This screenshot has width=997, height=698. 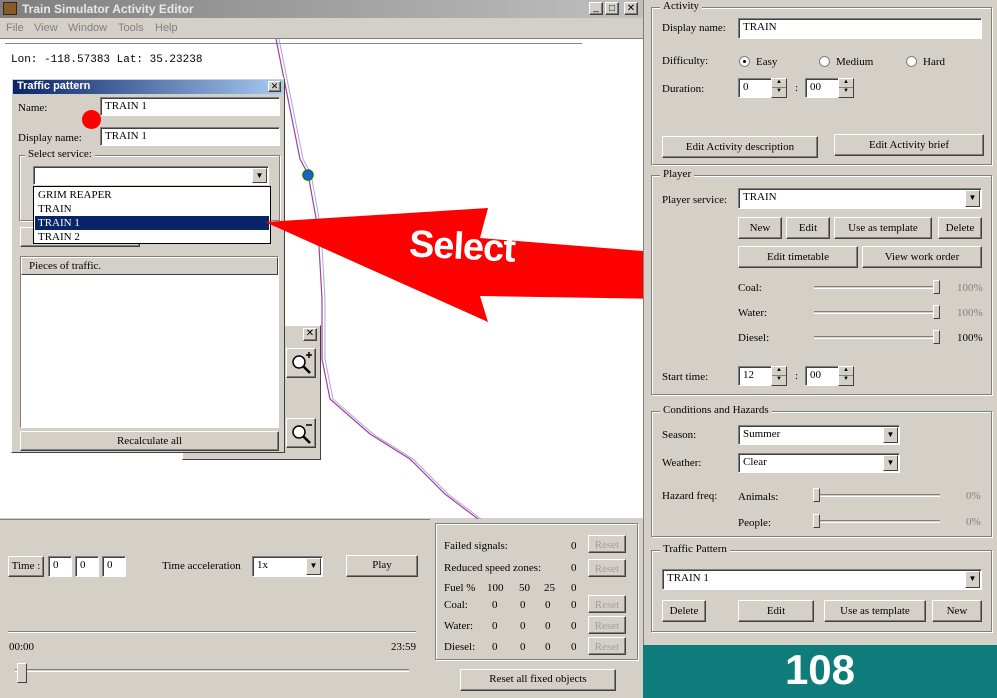 What do you see at coordinates (574, 605) in the screenshot?
I see `coal-val-0: 0` at bounding box center [574, 605].